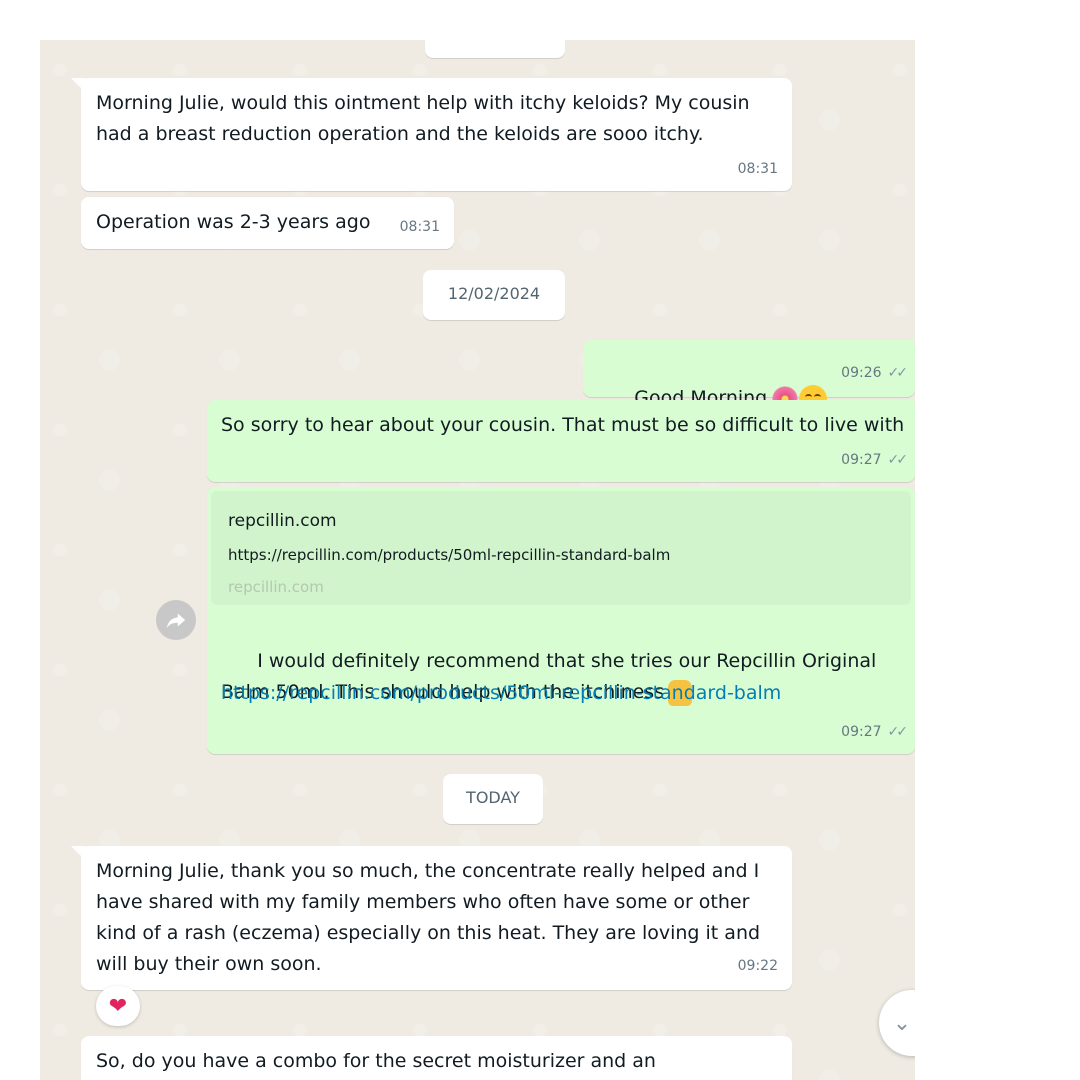  I want to click on date-separator-partial, so click(495, 49).